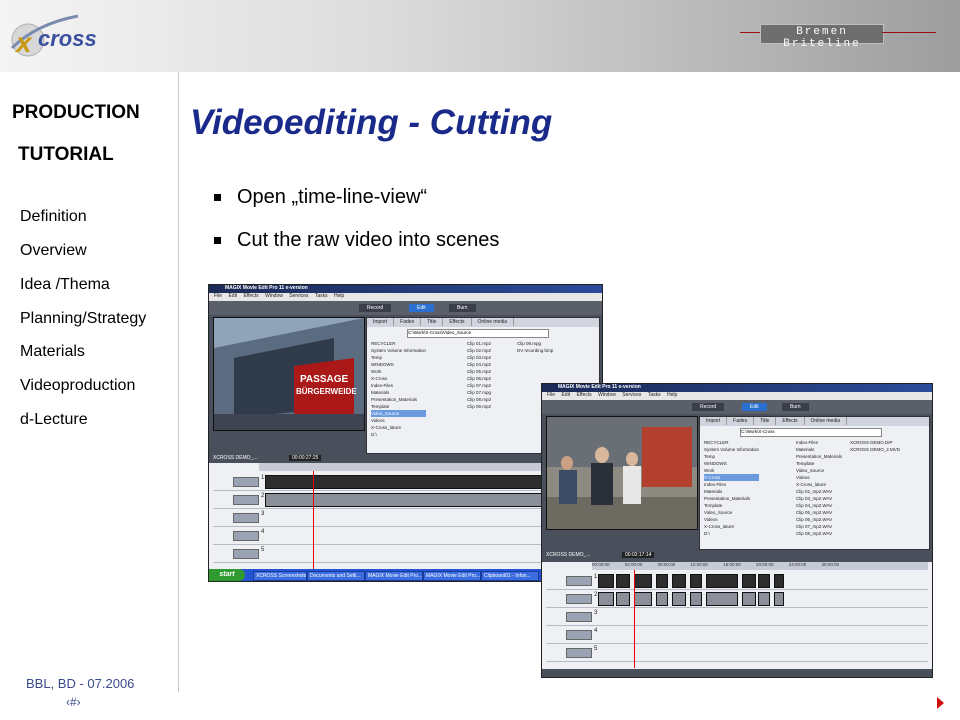 Image resolution: width=960 pixels, height=720 pixels. I want to click on sidebar-item-videoproduction: Videoproduction, so click(77, 386).